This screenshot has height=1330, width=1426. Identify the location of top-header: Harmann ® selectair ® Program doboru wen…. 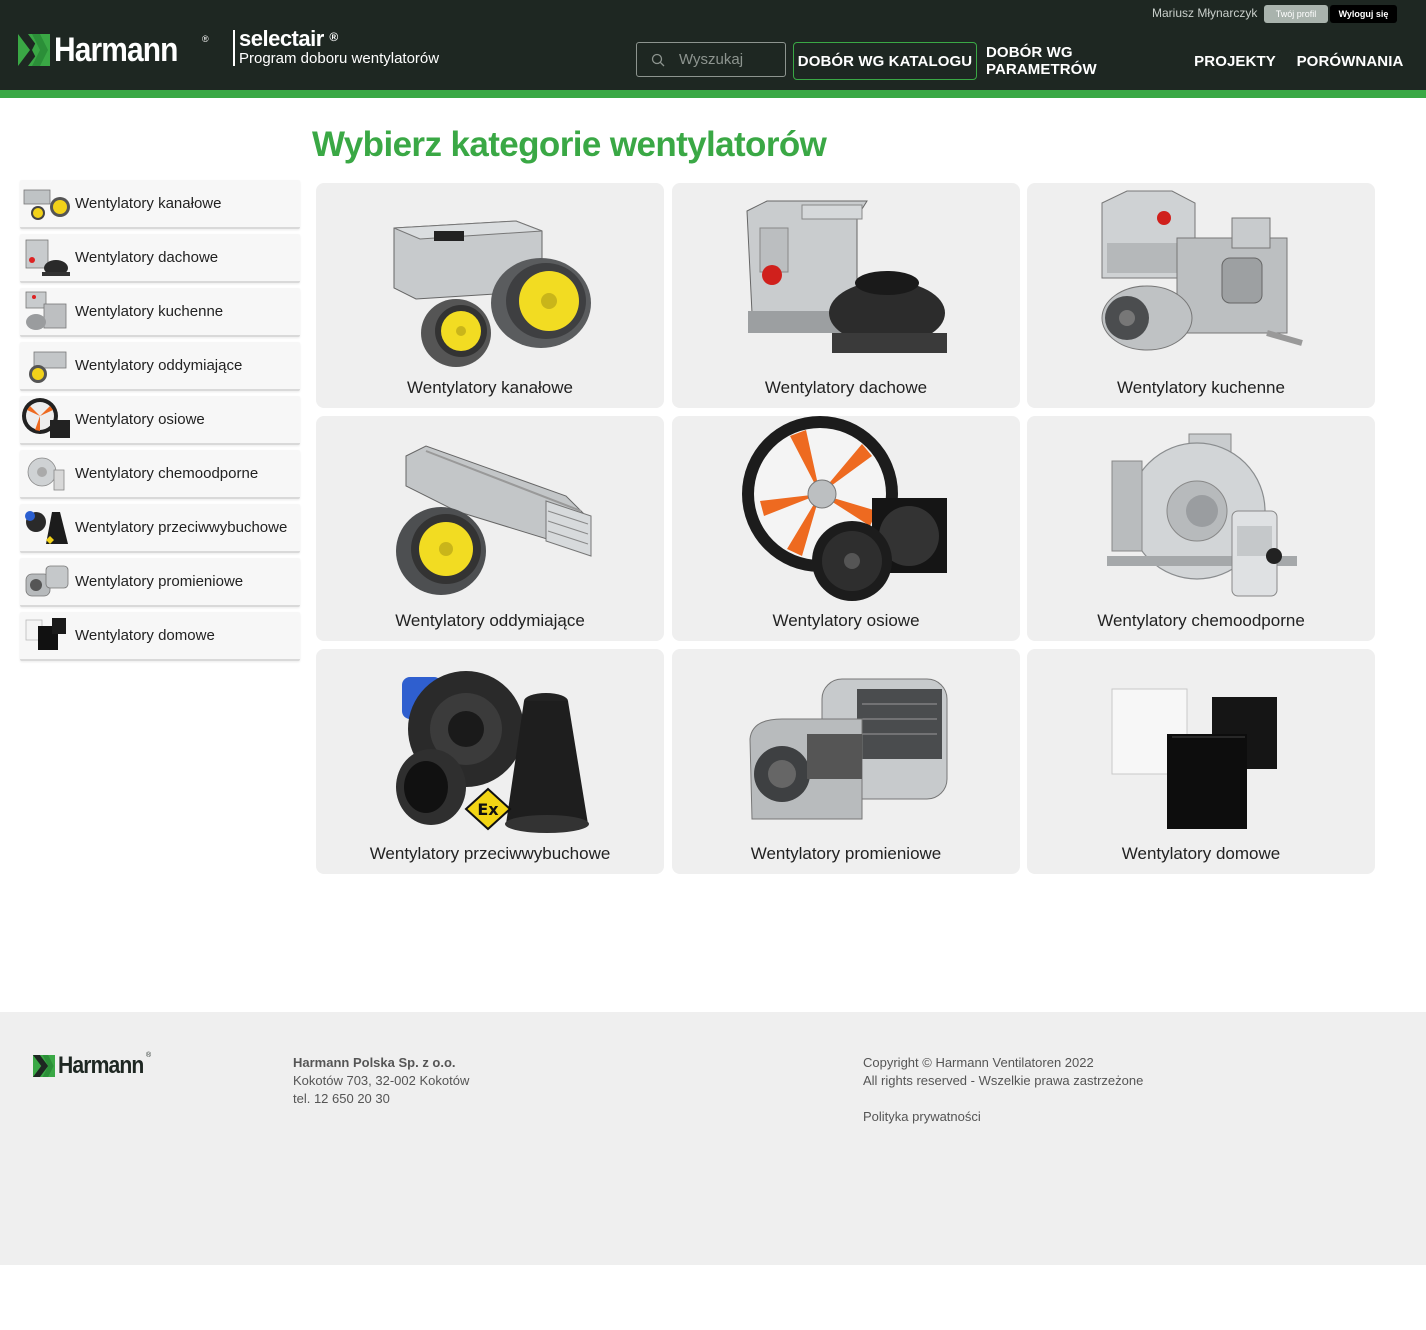
(713, 45).